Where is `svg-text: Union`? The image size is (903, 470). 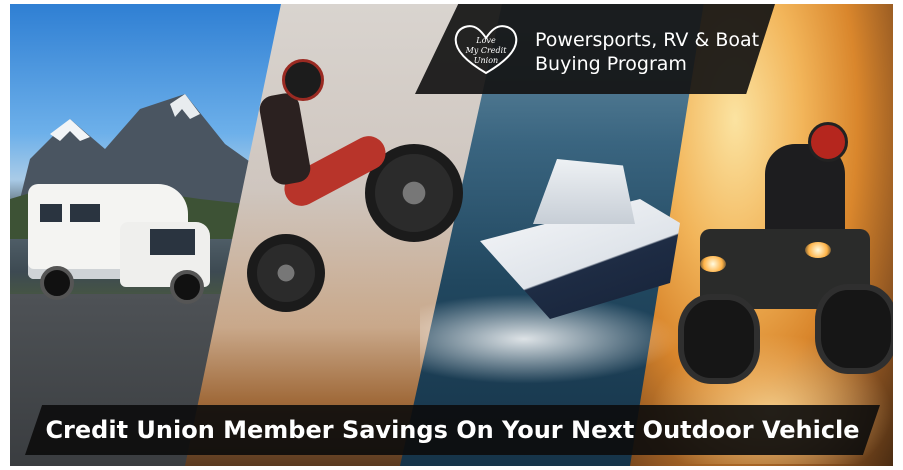
svg-text: Union is located at coordinates (486, 60).